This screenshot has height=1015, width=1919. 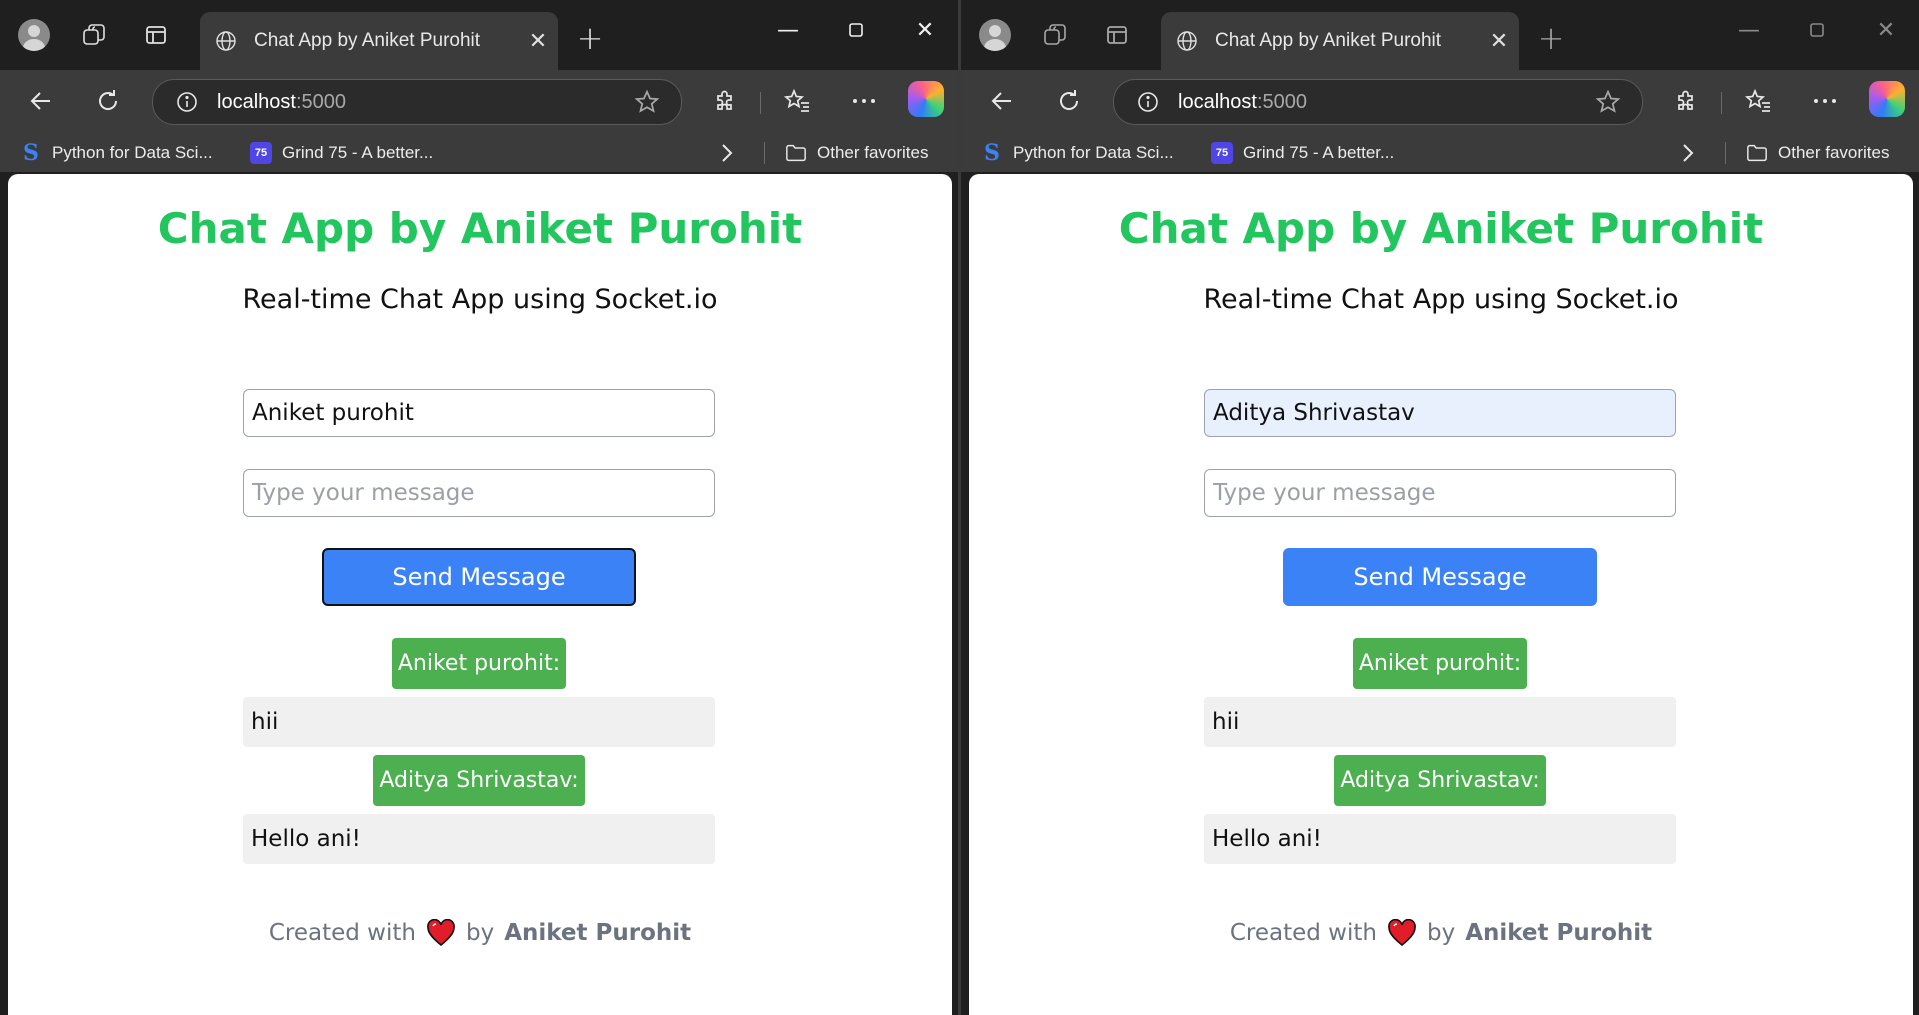 I want to click on url-text: localhost:5000, so click(x=281, y=101).